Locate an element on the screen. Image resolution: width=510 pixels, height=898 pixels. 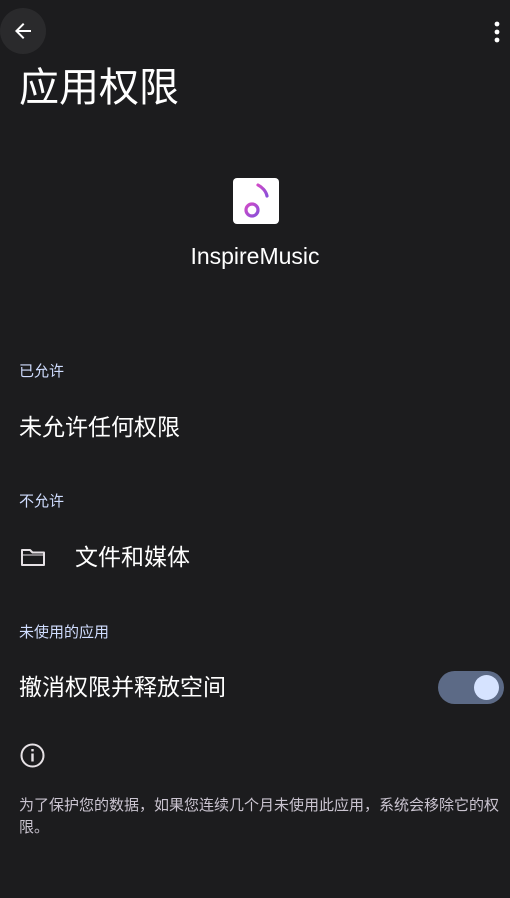
section-header-allowed: 已允许 is located at coordinates (42, 371).